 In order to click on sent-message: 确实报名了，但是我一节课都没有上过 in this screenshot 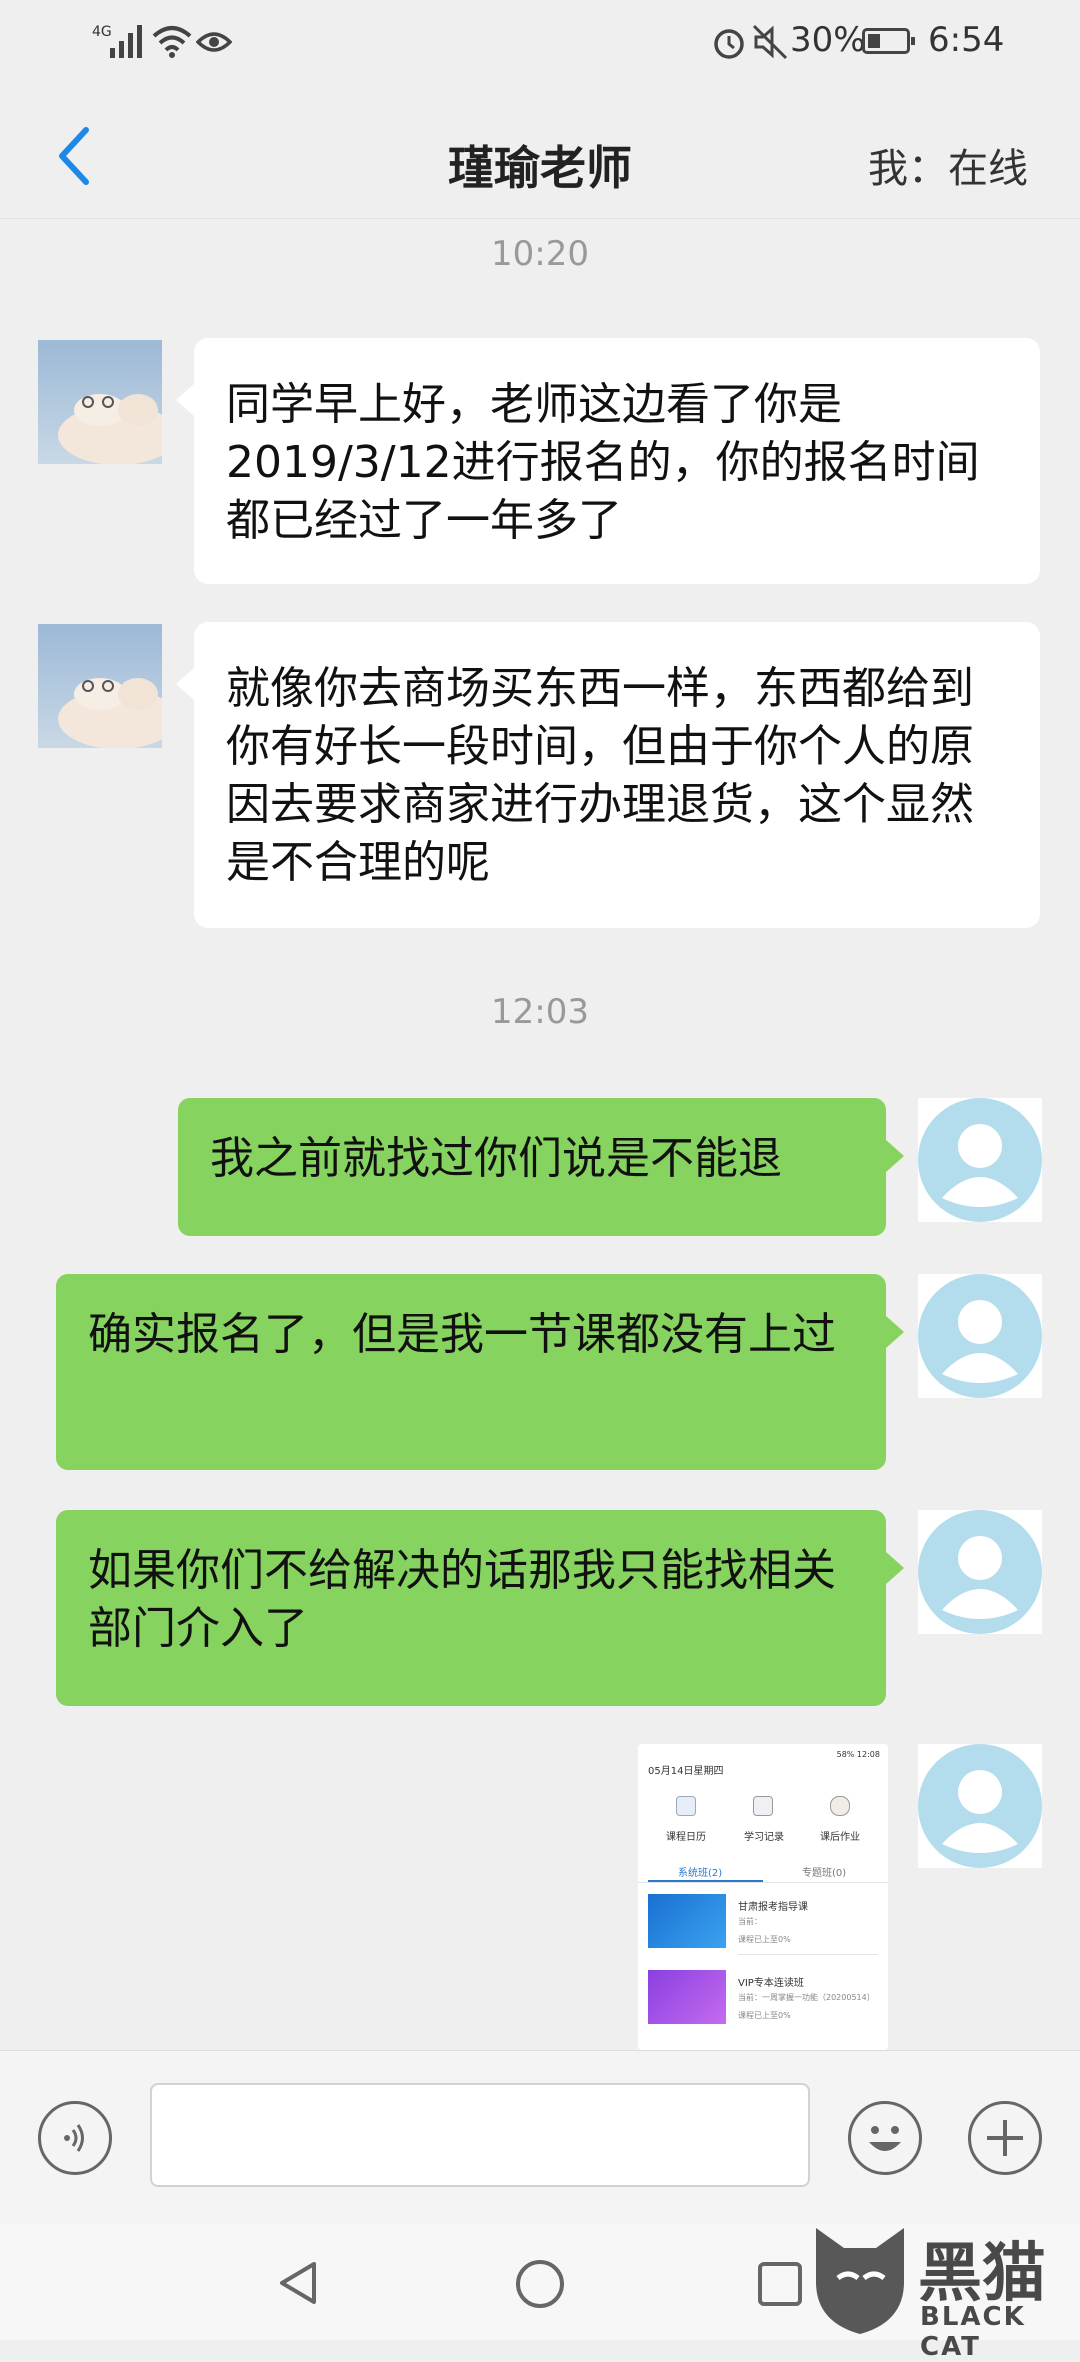, I will do `click(480, 1372)`.